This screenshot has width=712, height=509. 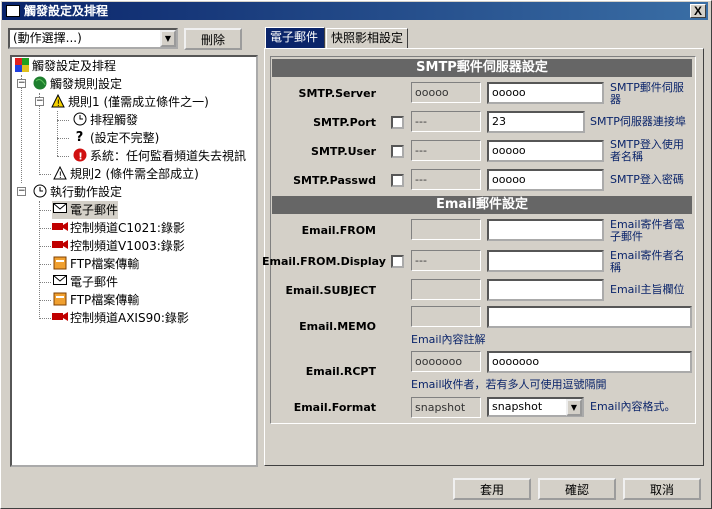 I want to click on tree-action-item: 控制頻道C1021:錄影, so click(x=118, y=228).